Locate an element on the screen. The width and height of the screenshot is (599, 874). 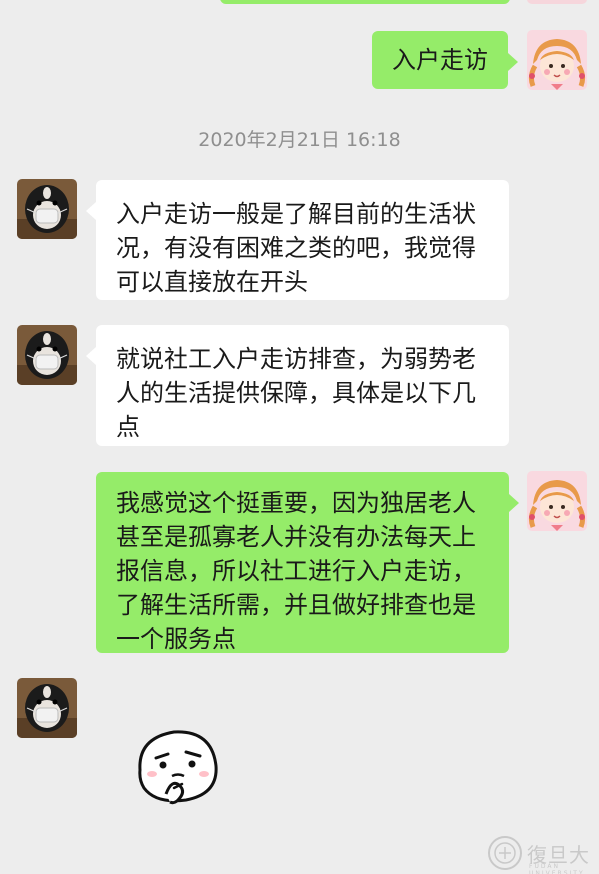
previous-message-bubble is located at coordinates (365, 2).